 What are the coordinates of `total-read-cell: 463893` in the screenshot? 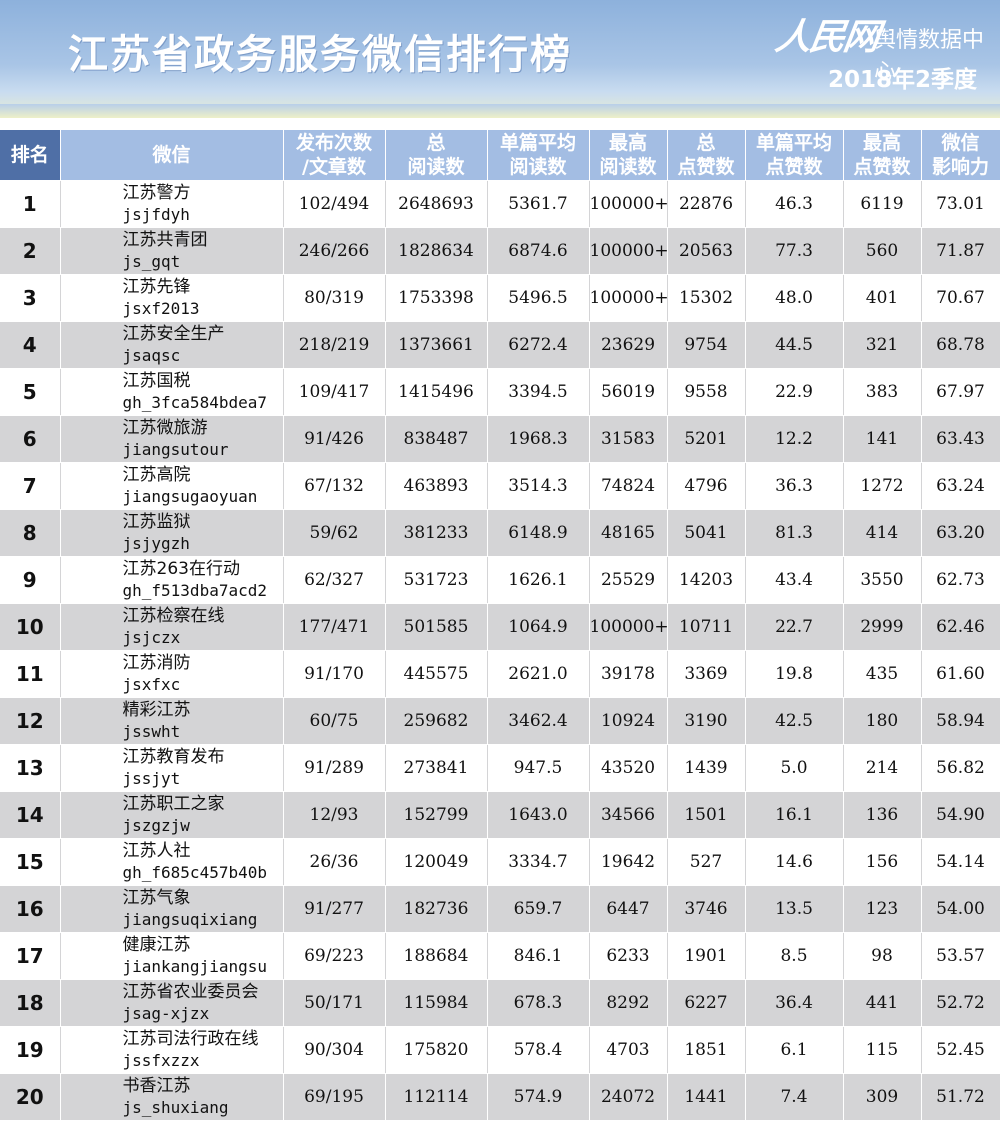 It's located at (436, 486).